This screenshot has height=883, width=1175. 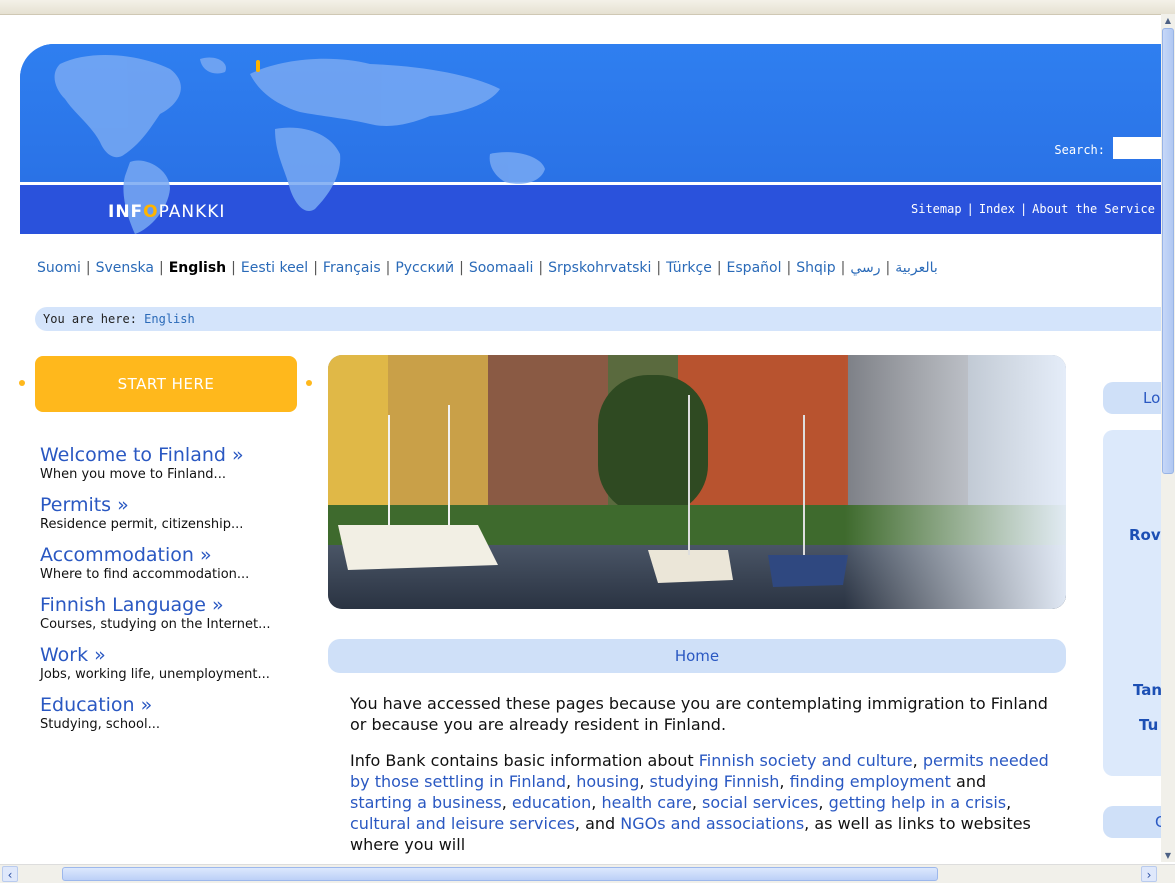 What do you see at coordinates (587, 7) in the screenshot?
I see `window-top-bar` at bounding box center [587, 7].